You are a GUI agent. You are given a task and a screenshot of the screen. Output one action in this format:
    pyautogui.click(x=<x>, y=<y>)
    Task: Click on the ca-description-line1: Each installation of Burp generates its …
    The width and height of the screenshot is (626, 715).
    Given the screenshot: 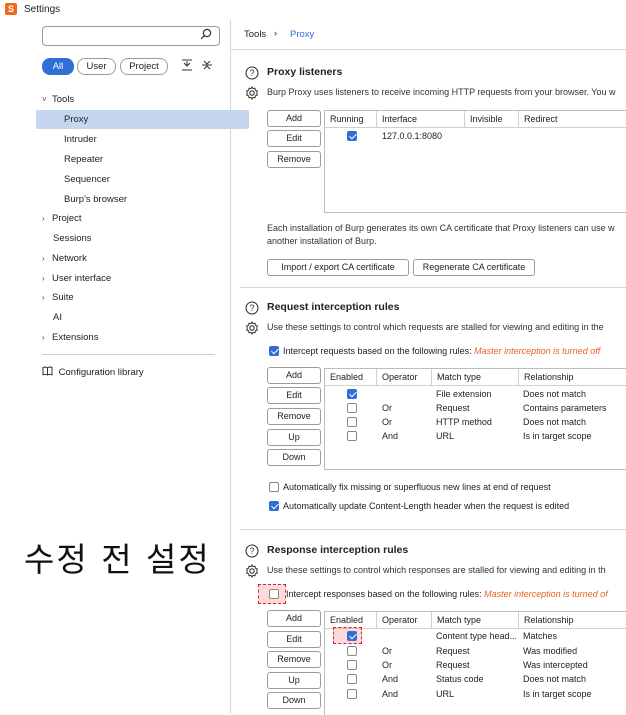 What is the action you would take?
    pyautogui.click(x=441, y=228)
    